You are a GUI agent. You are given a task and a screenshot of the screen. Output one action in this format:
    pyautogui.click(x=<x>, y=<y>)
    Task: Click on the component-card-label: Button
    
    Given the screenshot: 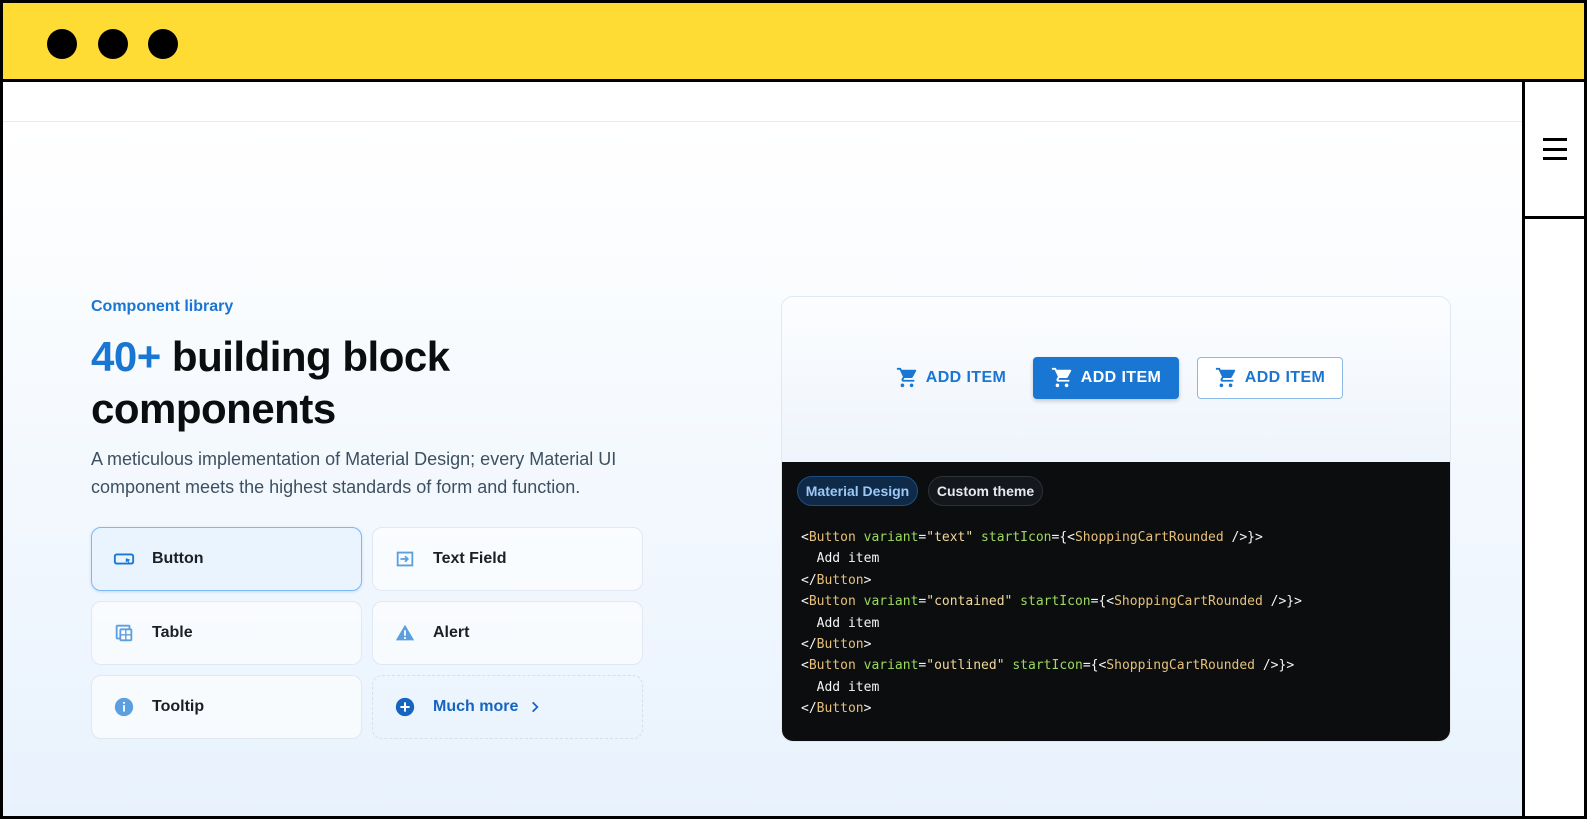 What is the action you would take?
    pyautogui.click(x=178, y=558)
    